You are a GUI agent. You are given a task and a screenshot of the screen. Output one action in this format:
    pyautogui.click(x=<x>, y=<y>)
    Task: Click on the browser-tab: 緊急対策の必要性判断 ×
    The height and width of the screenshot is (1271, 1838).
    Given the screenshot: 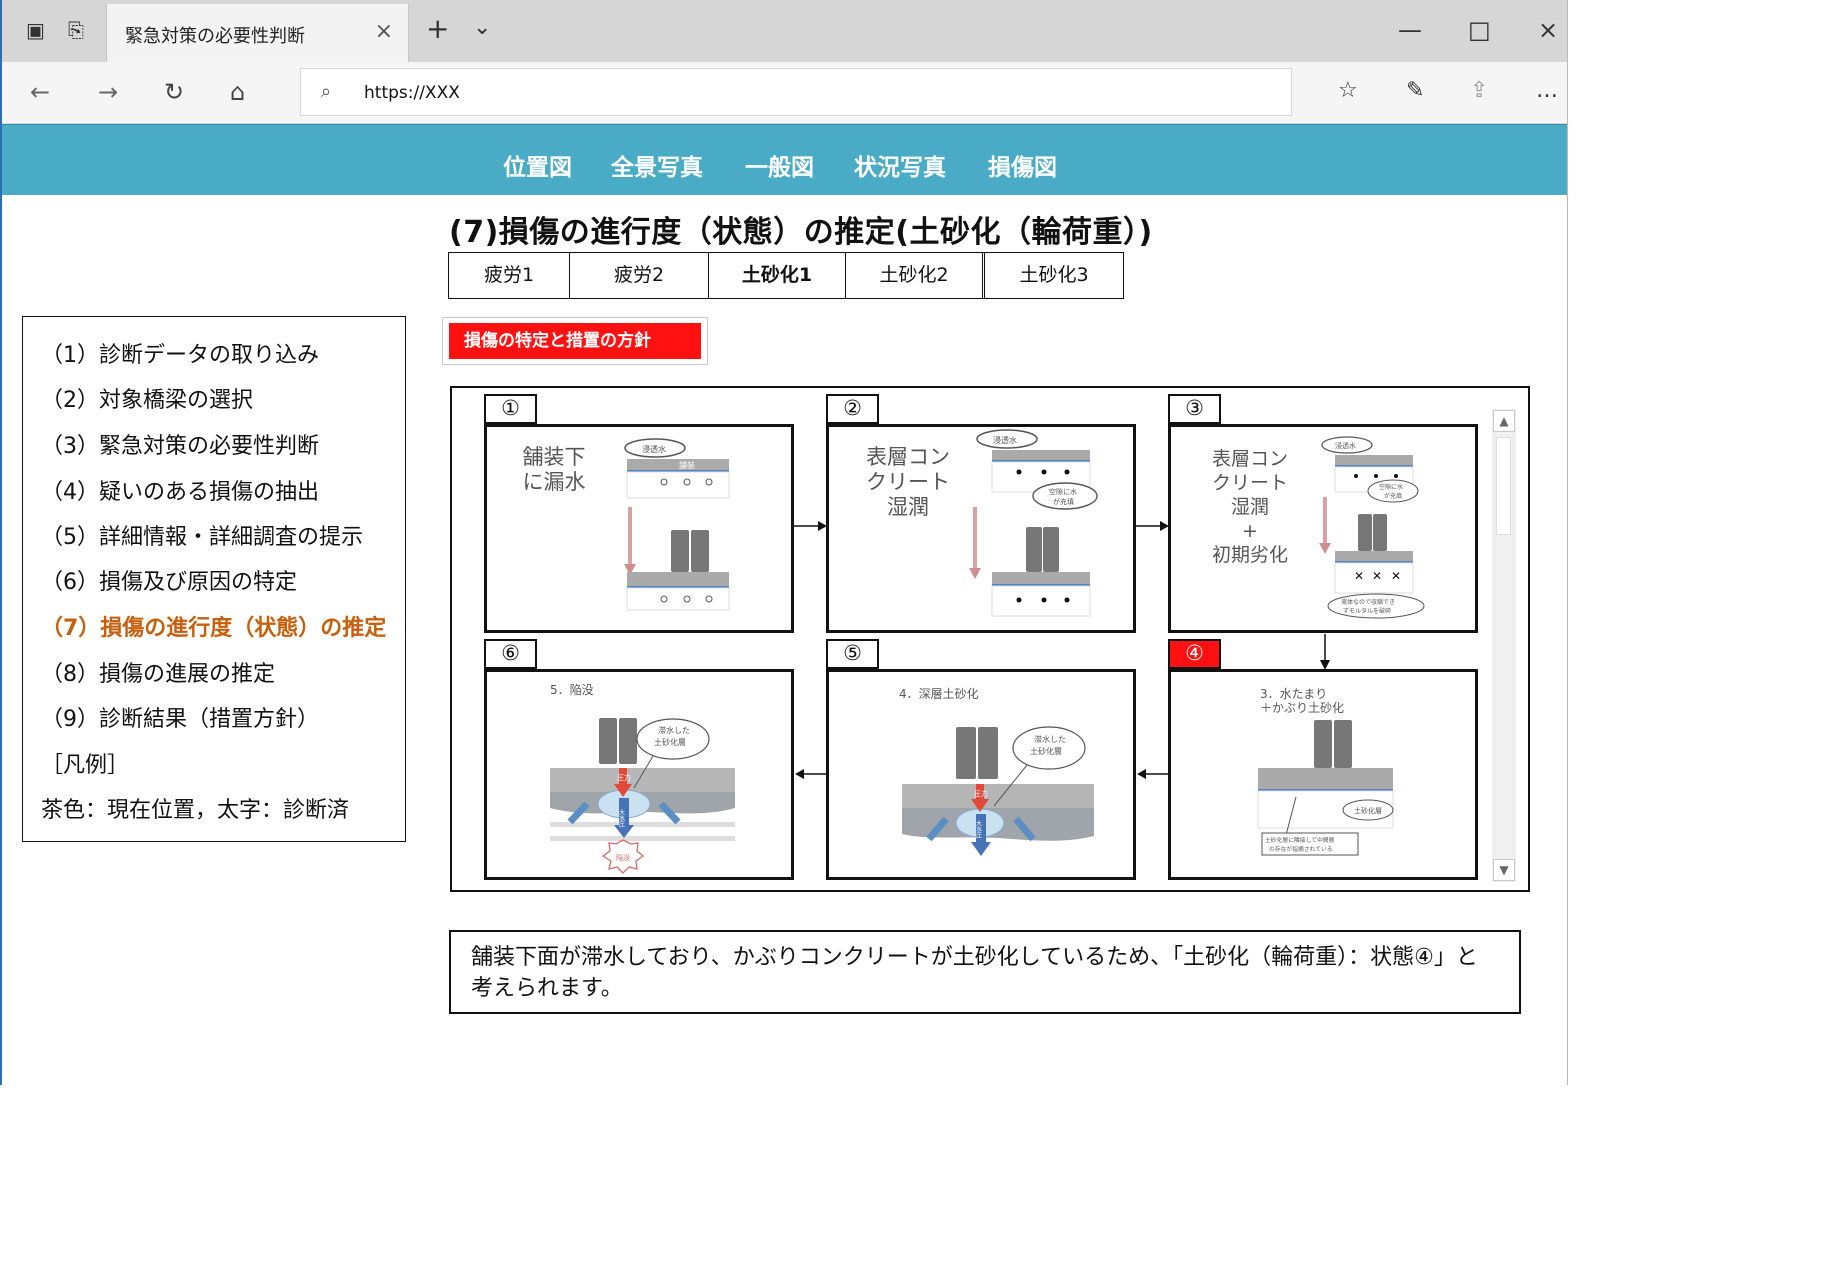 What is the action you would take?
    pyautogui.click(x=257, y=33)
    